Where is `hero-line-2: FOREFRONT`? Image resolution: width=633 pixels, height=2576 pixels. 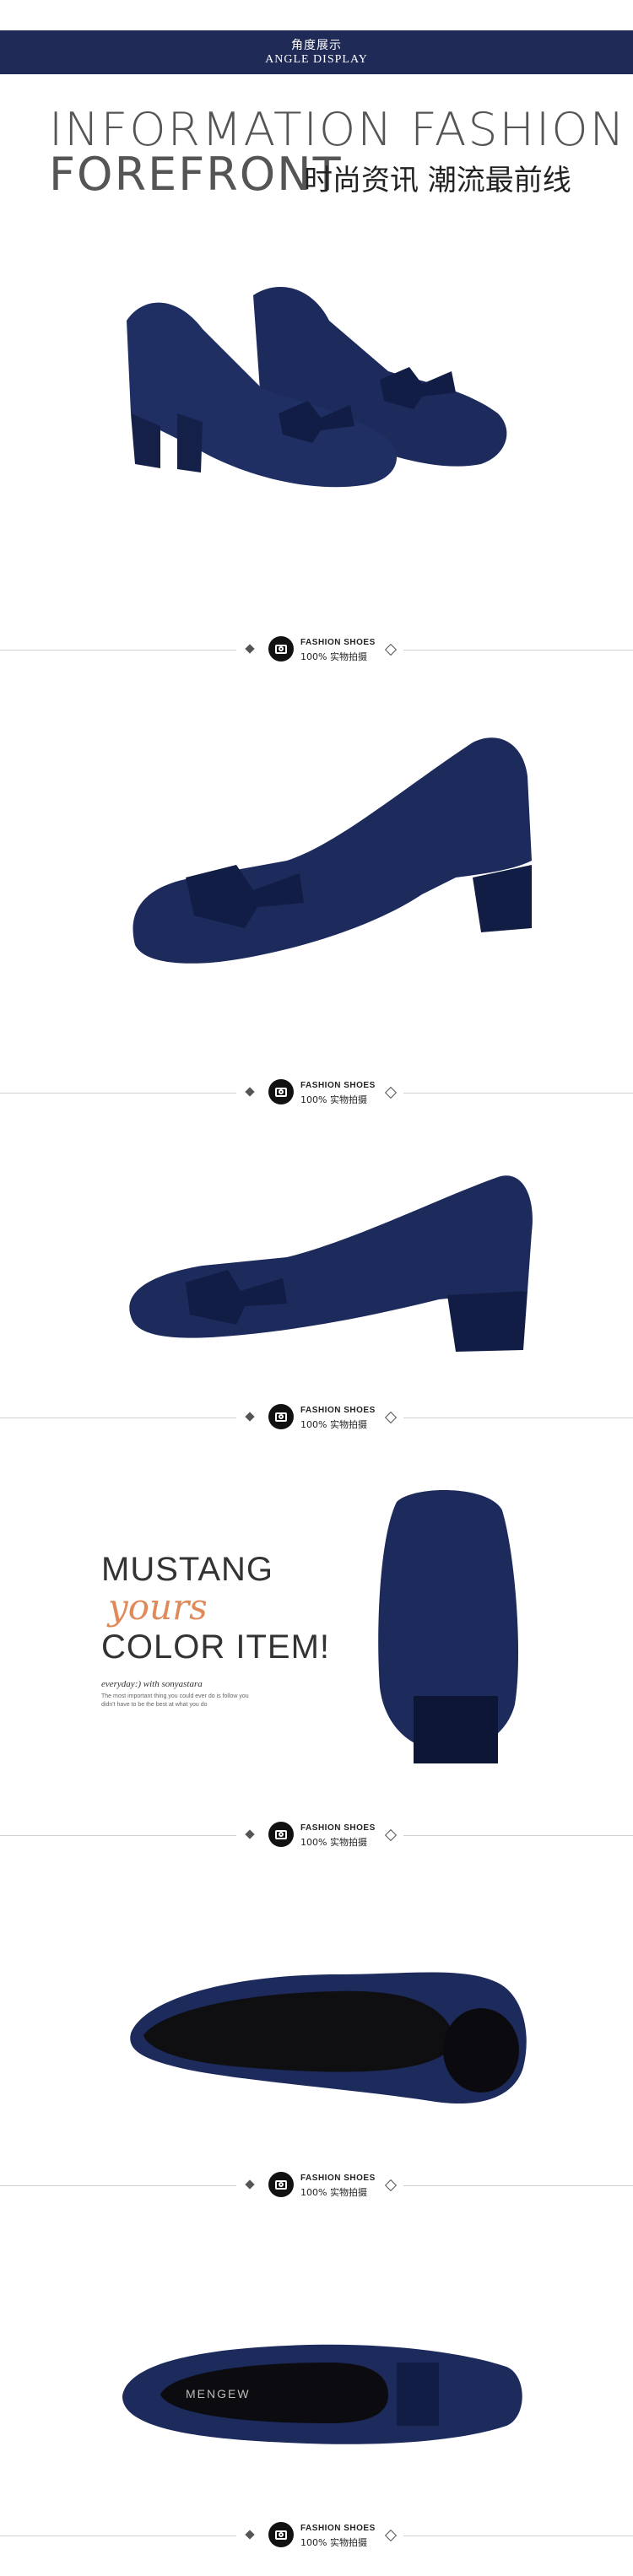 hero-line-2: FOREFRONT is located at coordinates (196, 174).